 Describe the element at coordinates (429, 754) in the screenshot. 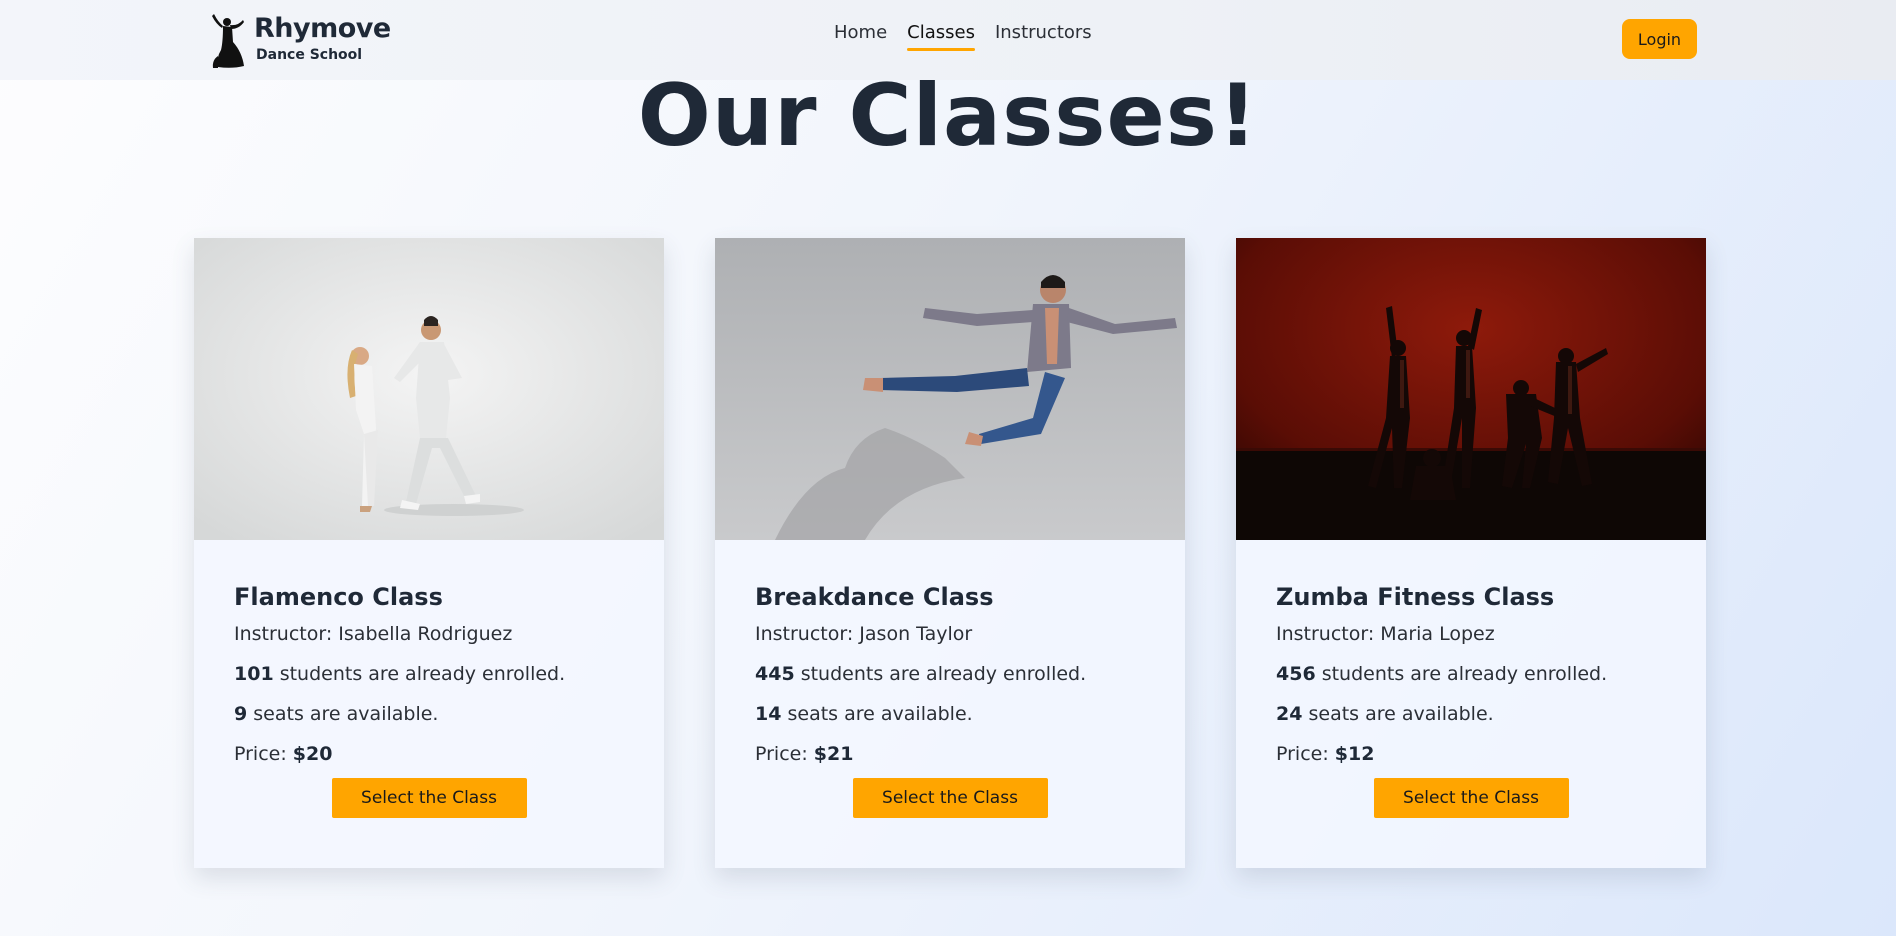

I see `price-line: Price: $20` at that location.